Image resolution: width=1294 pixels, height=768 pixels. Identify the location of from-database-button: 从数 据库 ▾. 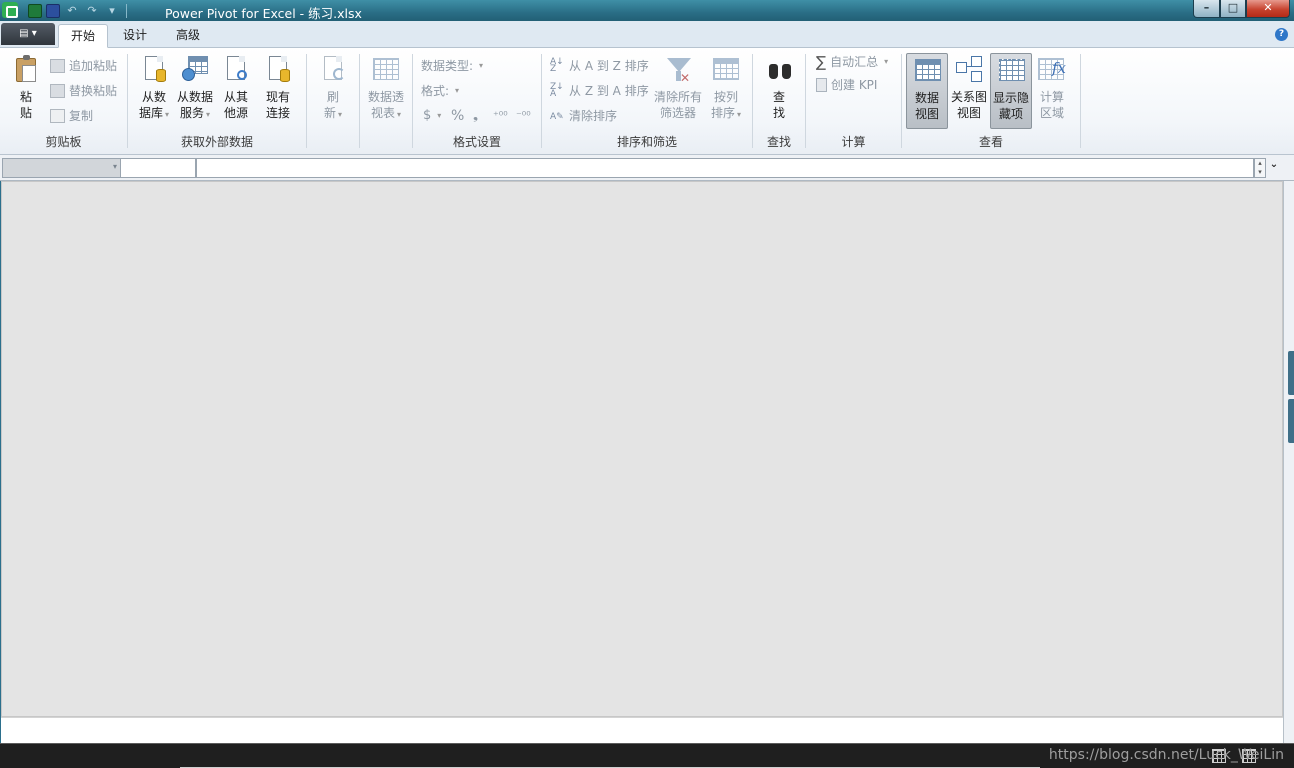
(154, 88).